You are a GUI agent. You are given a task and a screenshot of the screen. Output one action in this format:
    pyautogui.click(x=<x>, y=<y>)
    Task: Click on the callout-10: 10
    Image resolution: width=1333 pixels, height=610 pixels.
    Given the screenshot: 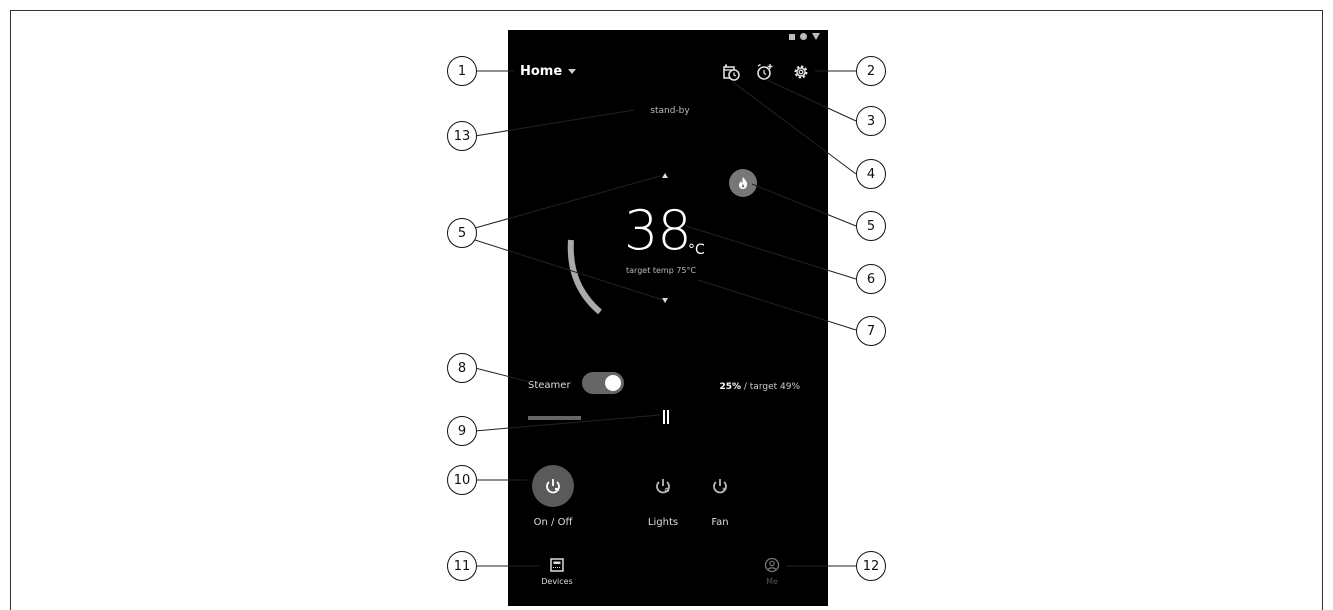 What is the action you would take?
    pyautogui.click(x=462, y=480)
    